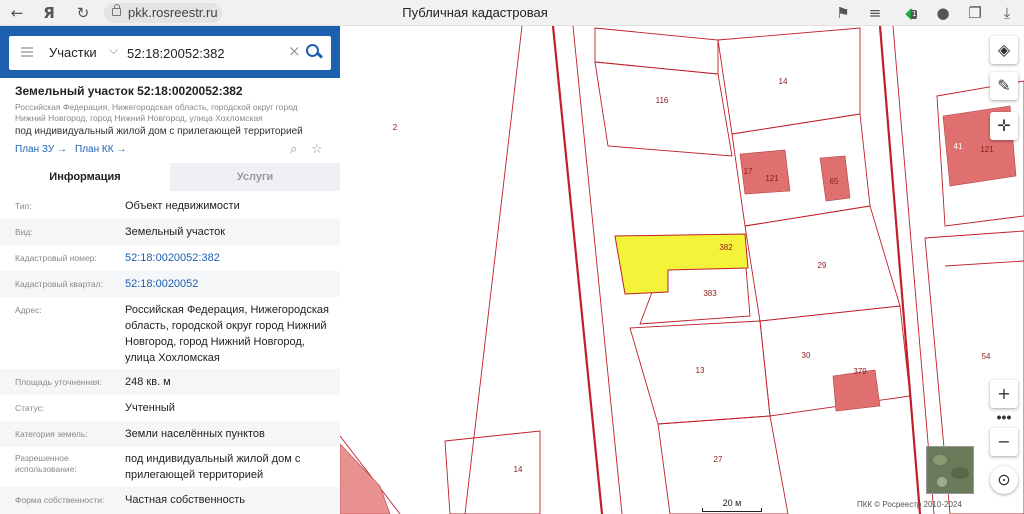 This screenshot has width=1024, height=514. Describe the element at coordinates (173, 12) in the screenshot. I see `url-text: pkk.rosreestr.ru` at that location.